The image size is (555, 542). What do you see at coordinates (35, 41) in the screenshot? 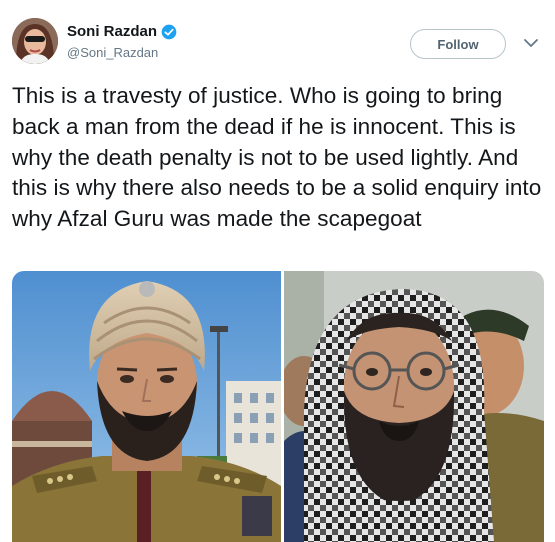
I see `avatar` at bounding box center [35, 41].